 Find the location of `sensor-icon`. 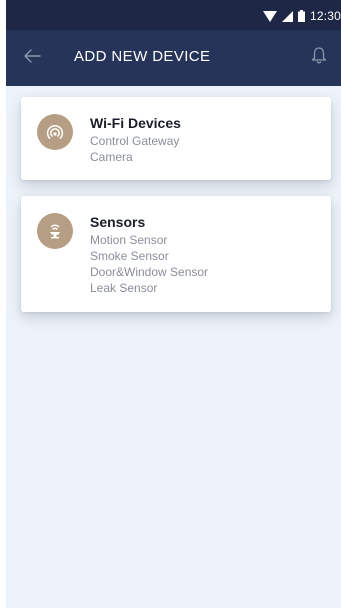

sensor-icon is located at coordinates (55, 231).